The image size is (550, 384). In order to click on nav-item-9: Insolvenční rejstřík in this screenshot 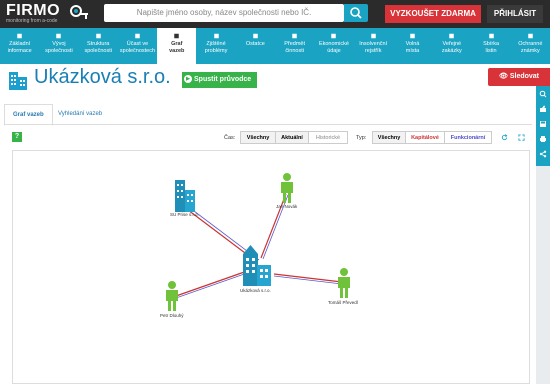, I will do `click(373, 46)`.